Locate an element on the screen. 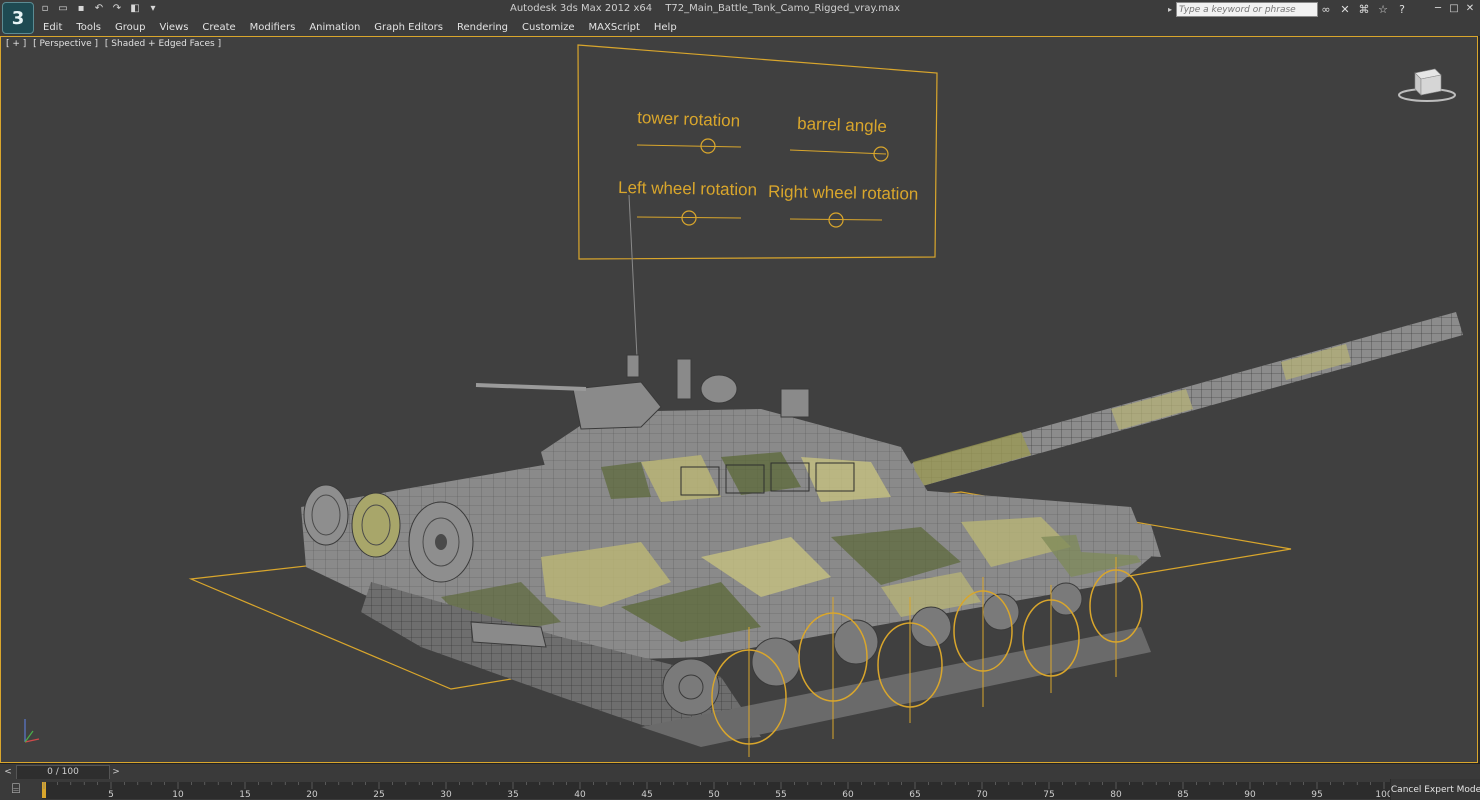 The width and height of the screenshot is (1480, 800). slider-label-left-wheel: Left wheel rotation is located at coordinates (687, 188).